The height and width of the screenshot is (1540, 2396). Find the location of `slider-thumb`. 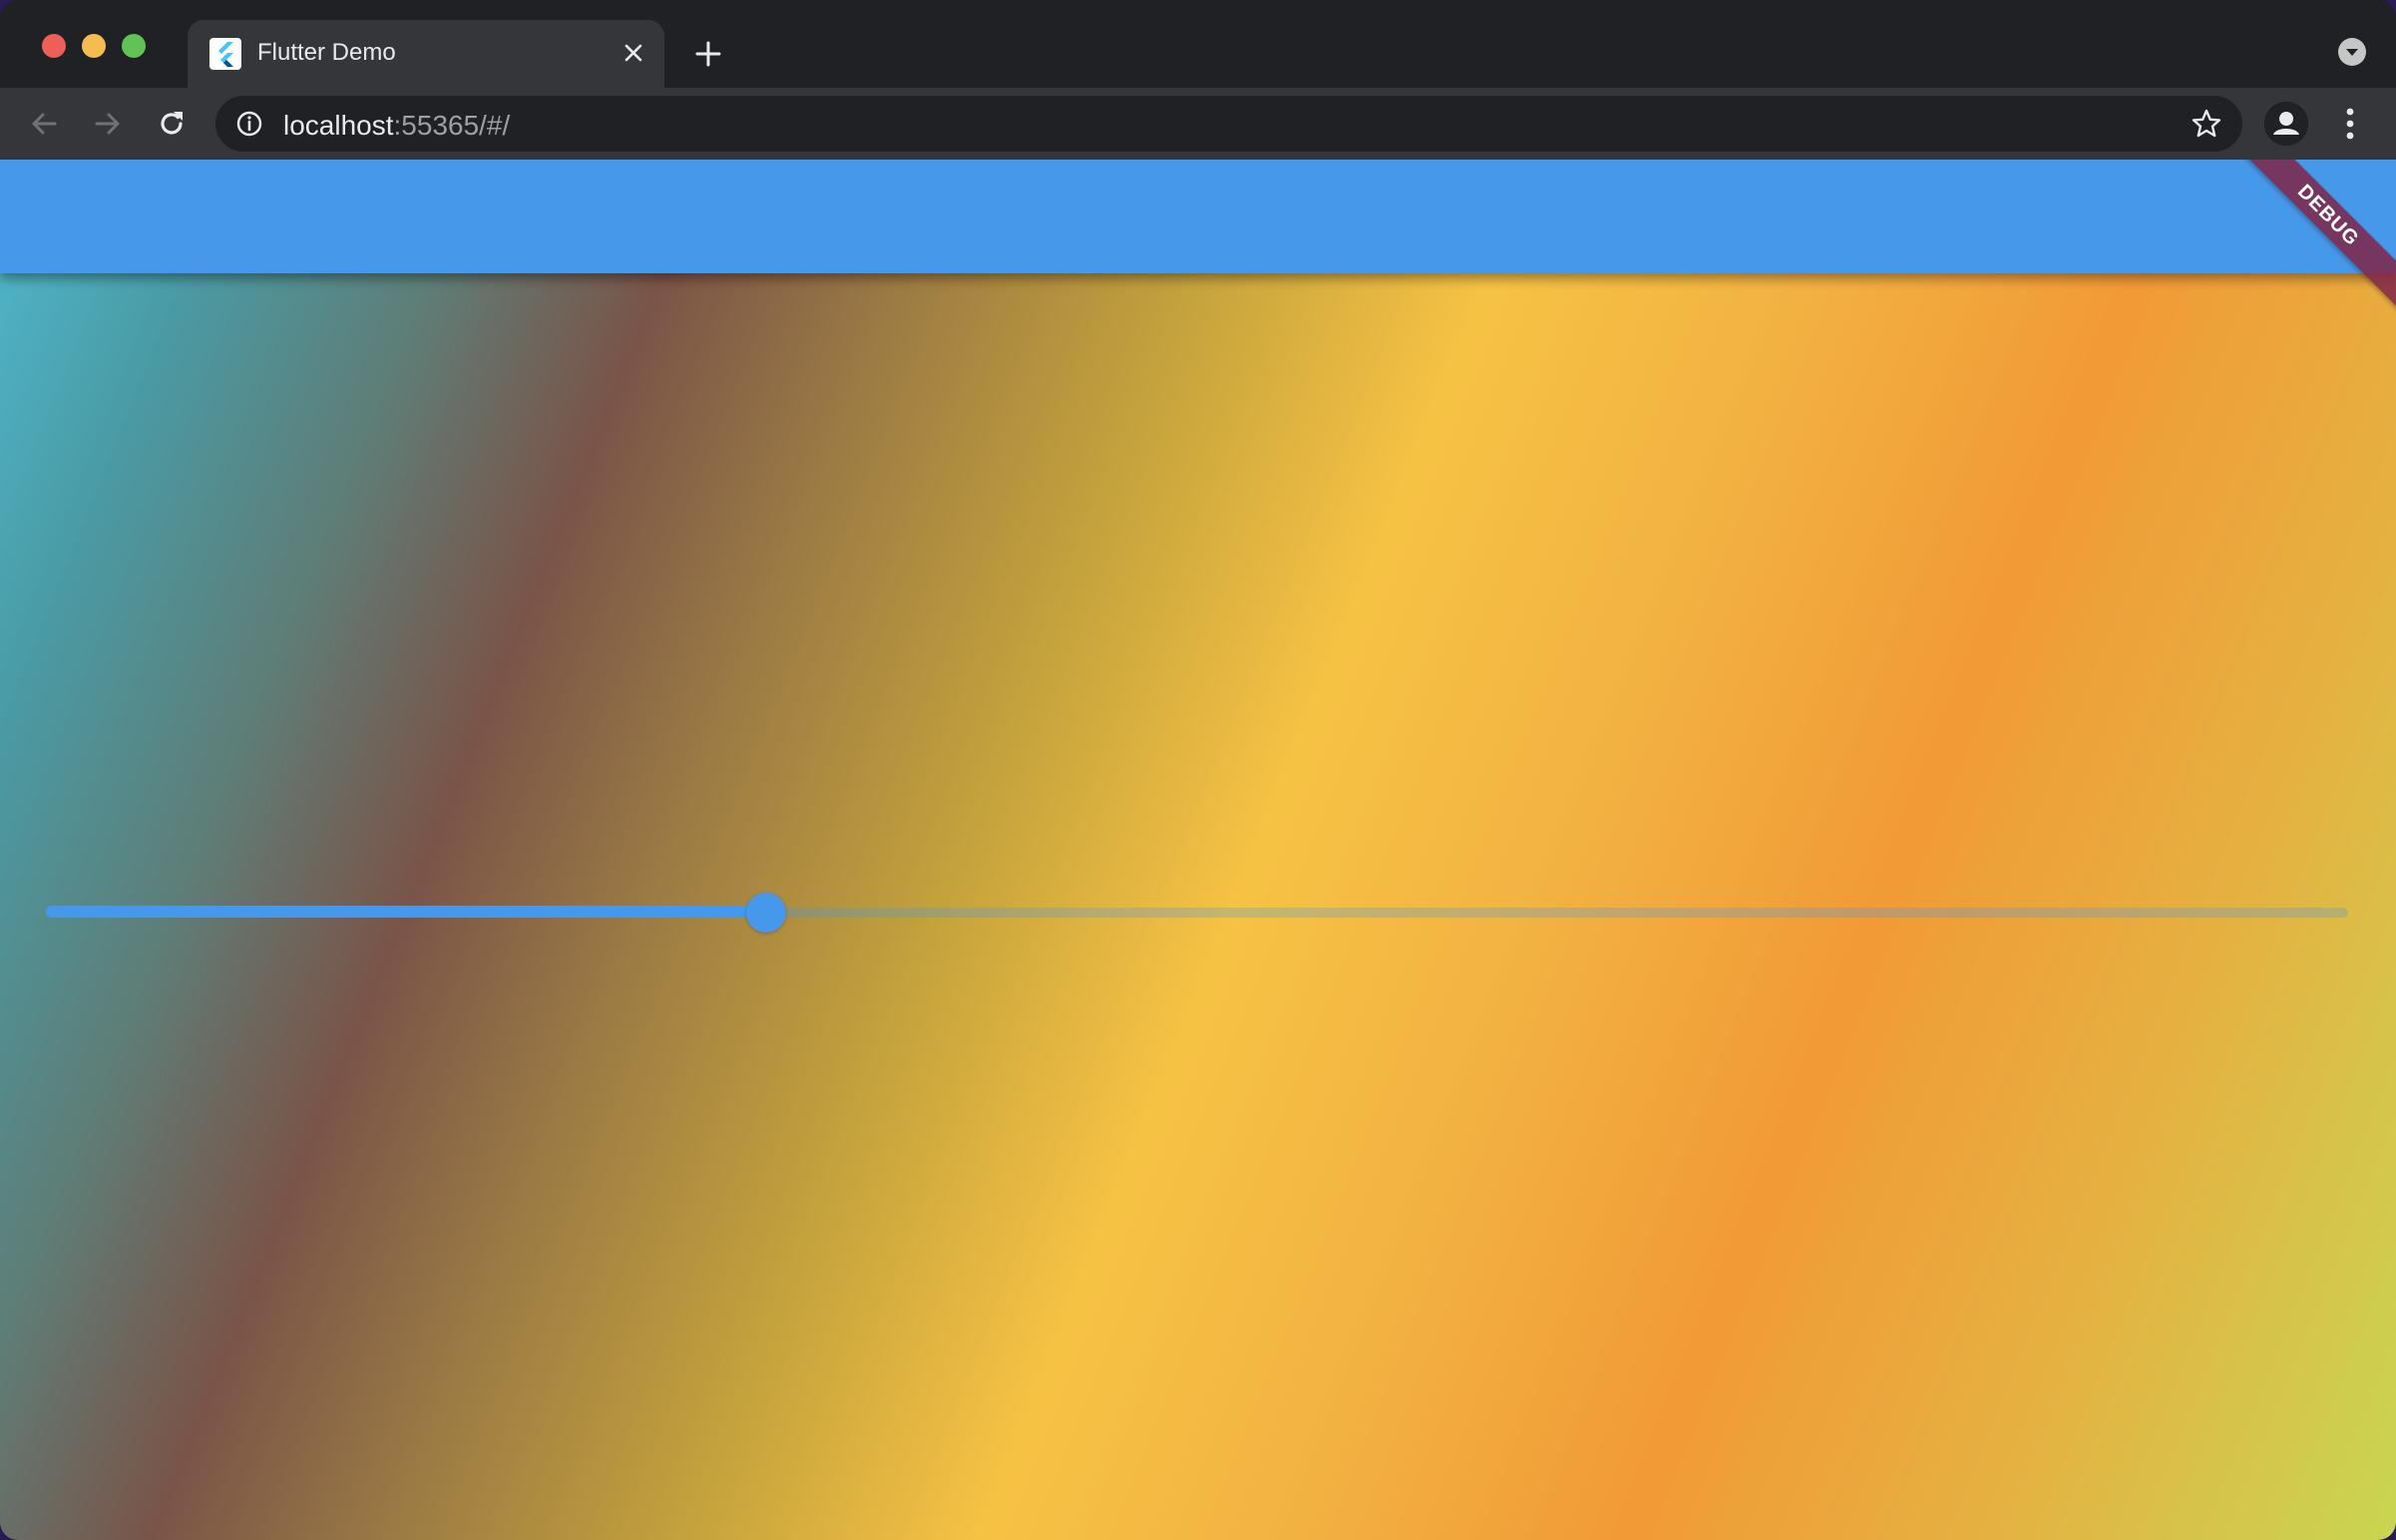

slider-thumb is located at coordinates (766, 913).